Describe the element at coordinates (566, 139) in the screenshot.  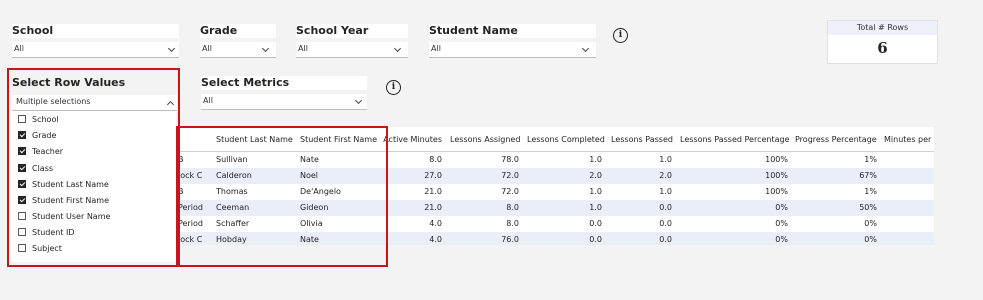
I see `column-header: Lessons Completed` at that location.